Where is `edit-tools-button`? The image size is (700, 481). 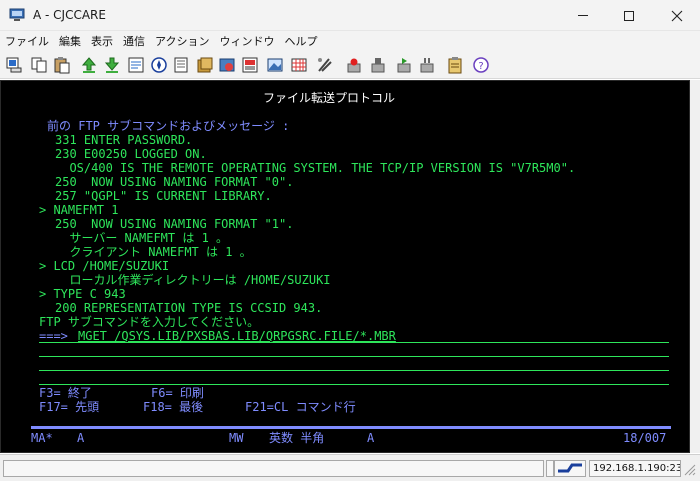 edit-tools-button is located at coordinates (325, 65).